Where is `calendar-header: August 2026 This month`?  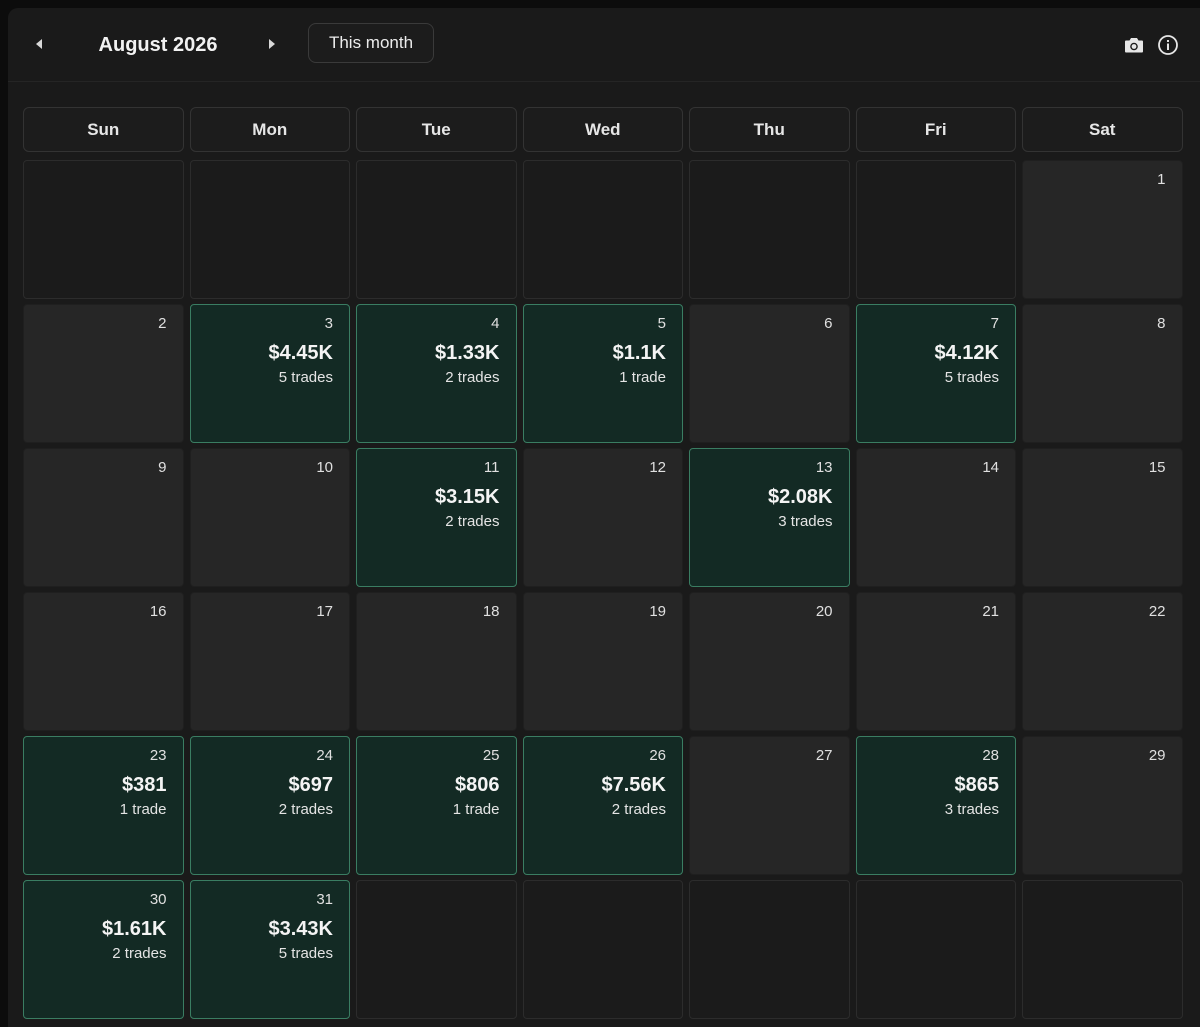
calendar-header: August 2026 This month is located at coordinates (604, 45).